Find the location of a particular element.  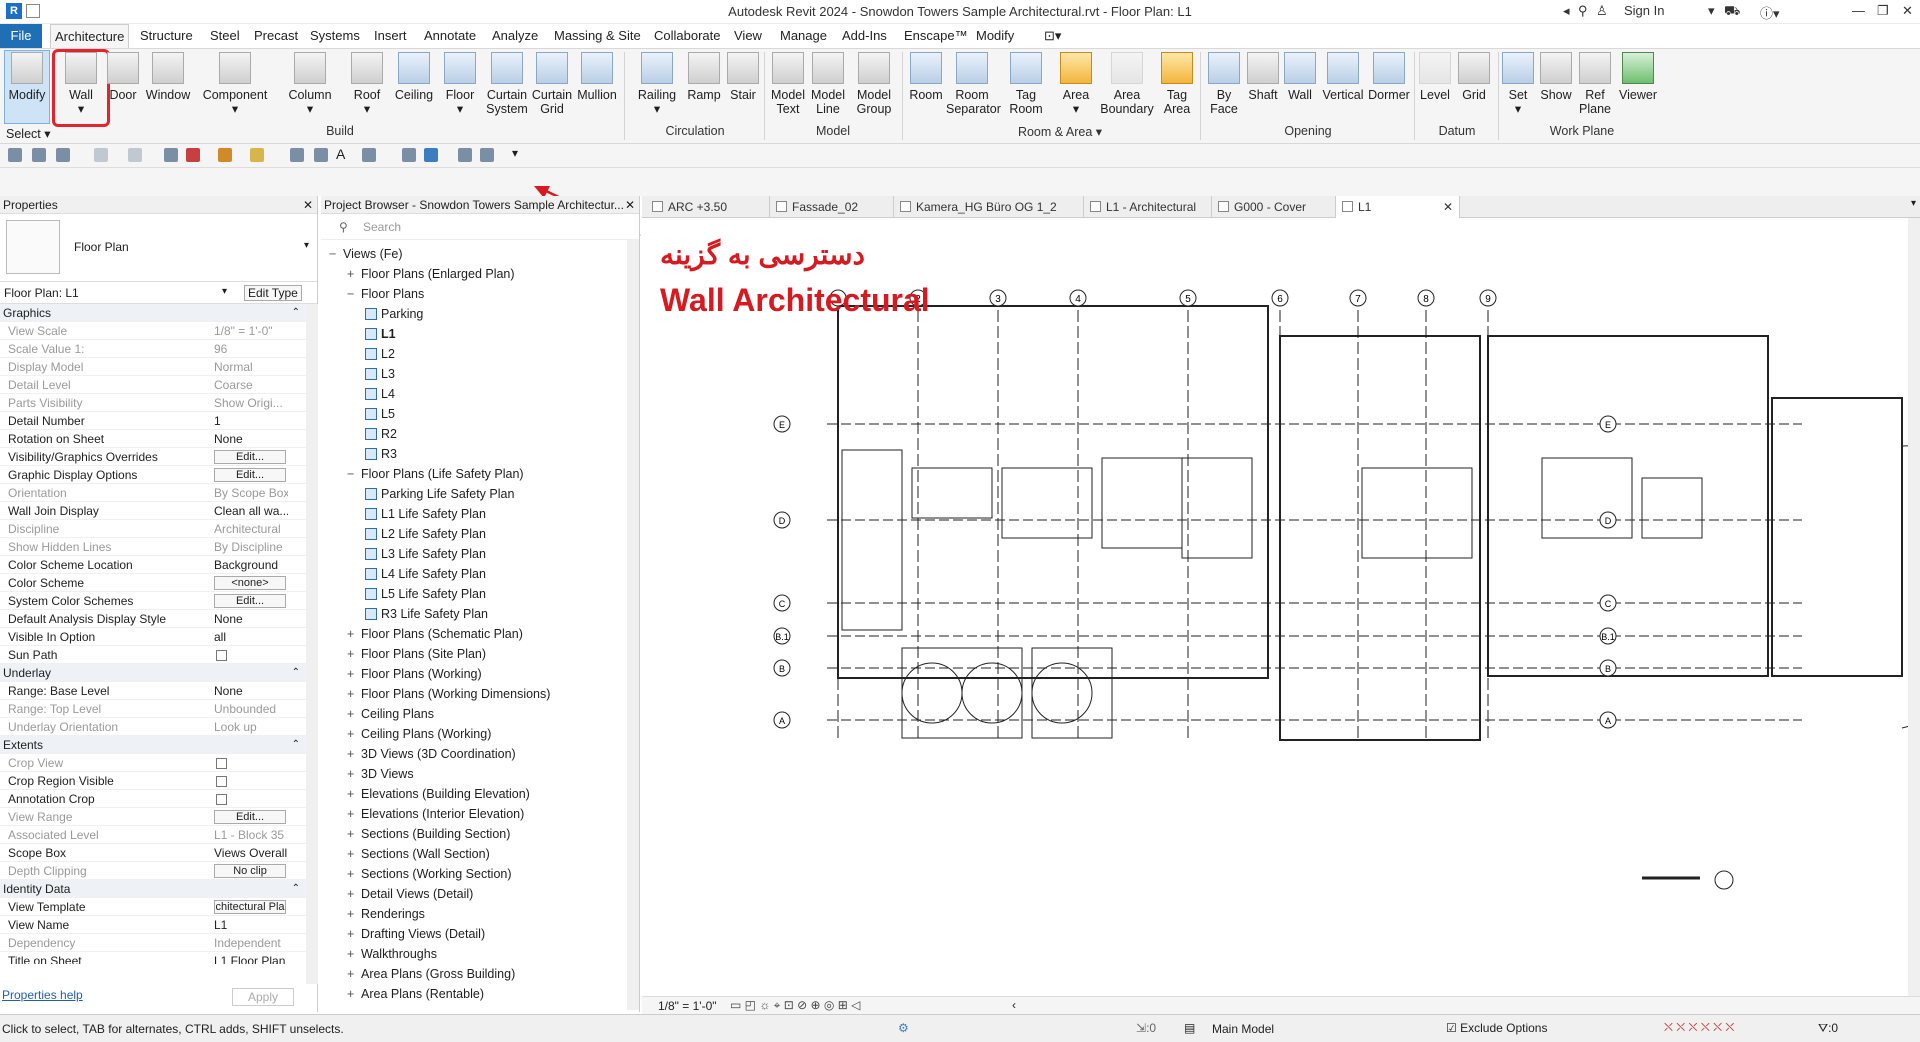

railing-button: Railing ▾ is located at coordinates (657, 87).